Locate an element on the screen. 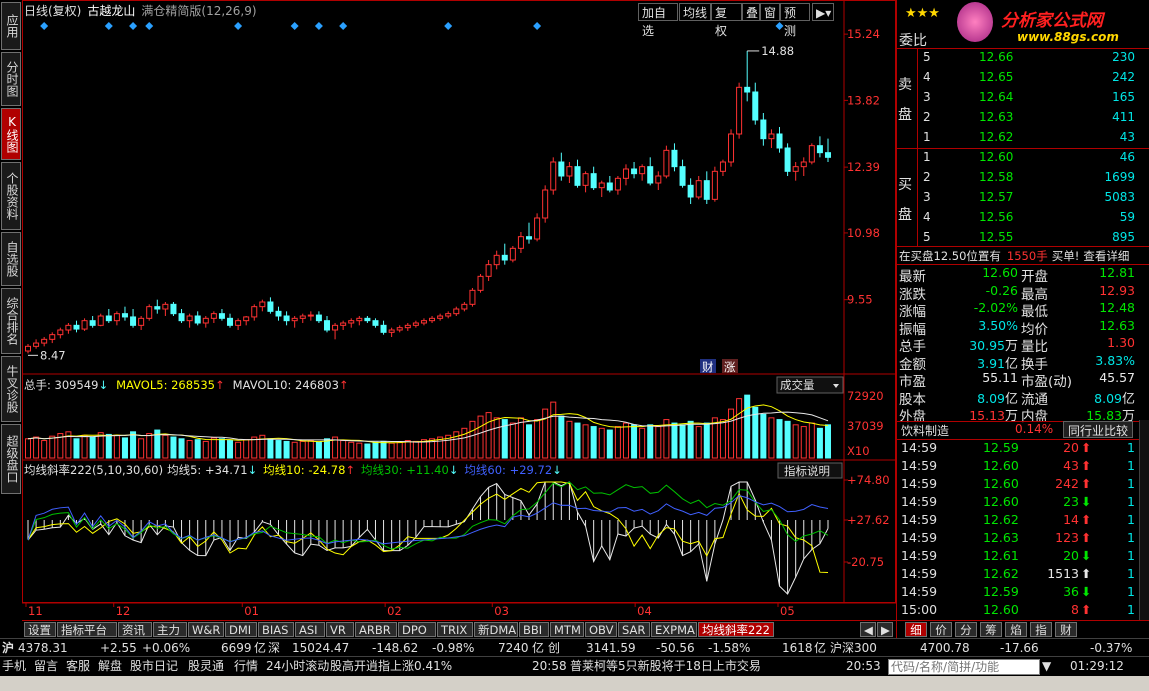  detail-tab-1: 价 is located at coordinates (941, 629).